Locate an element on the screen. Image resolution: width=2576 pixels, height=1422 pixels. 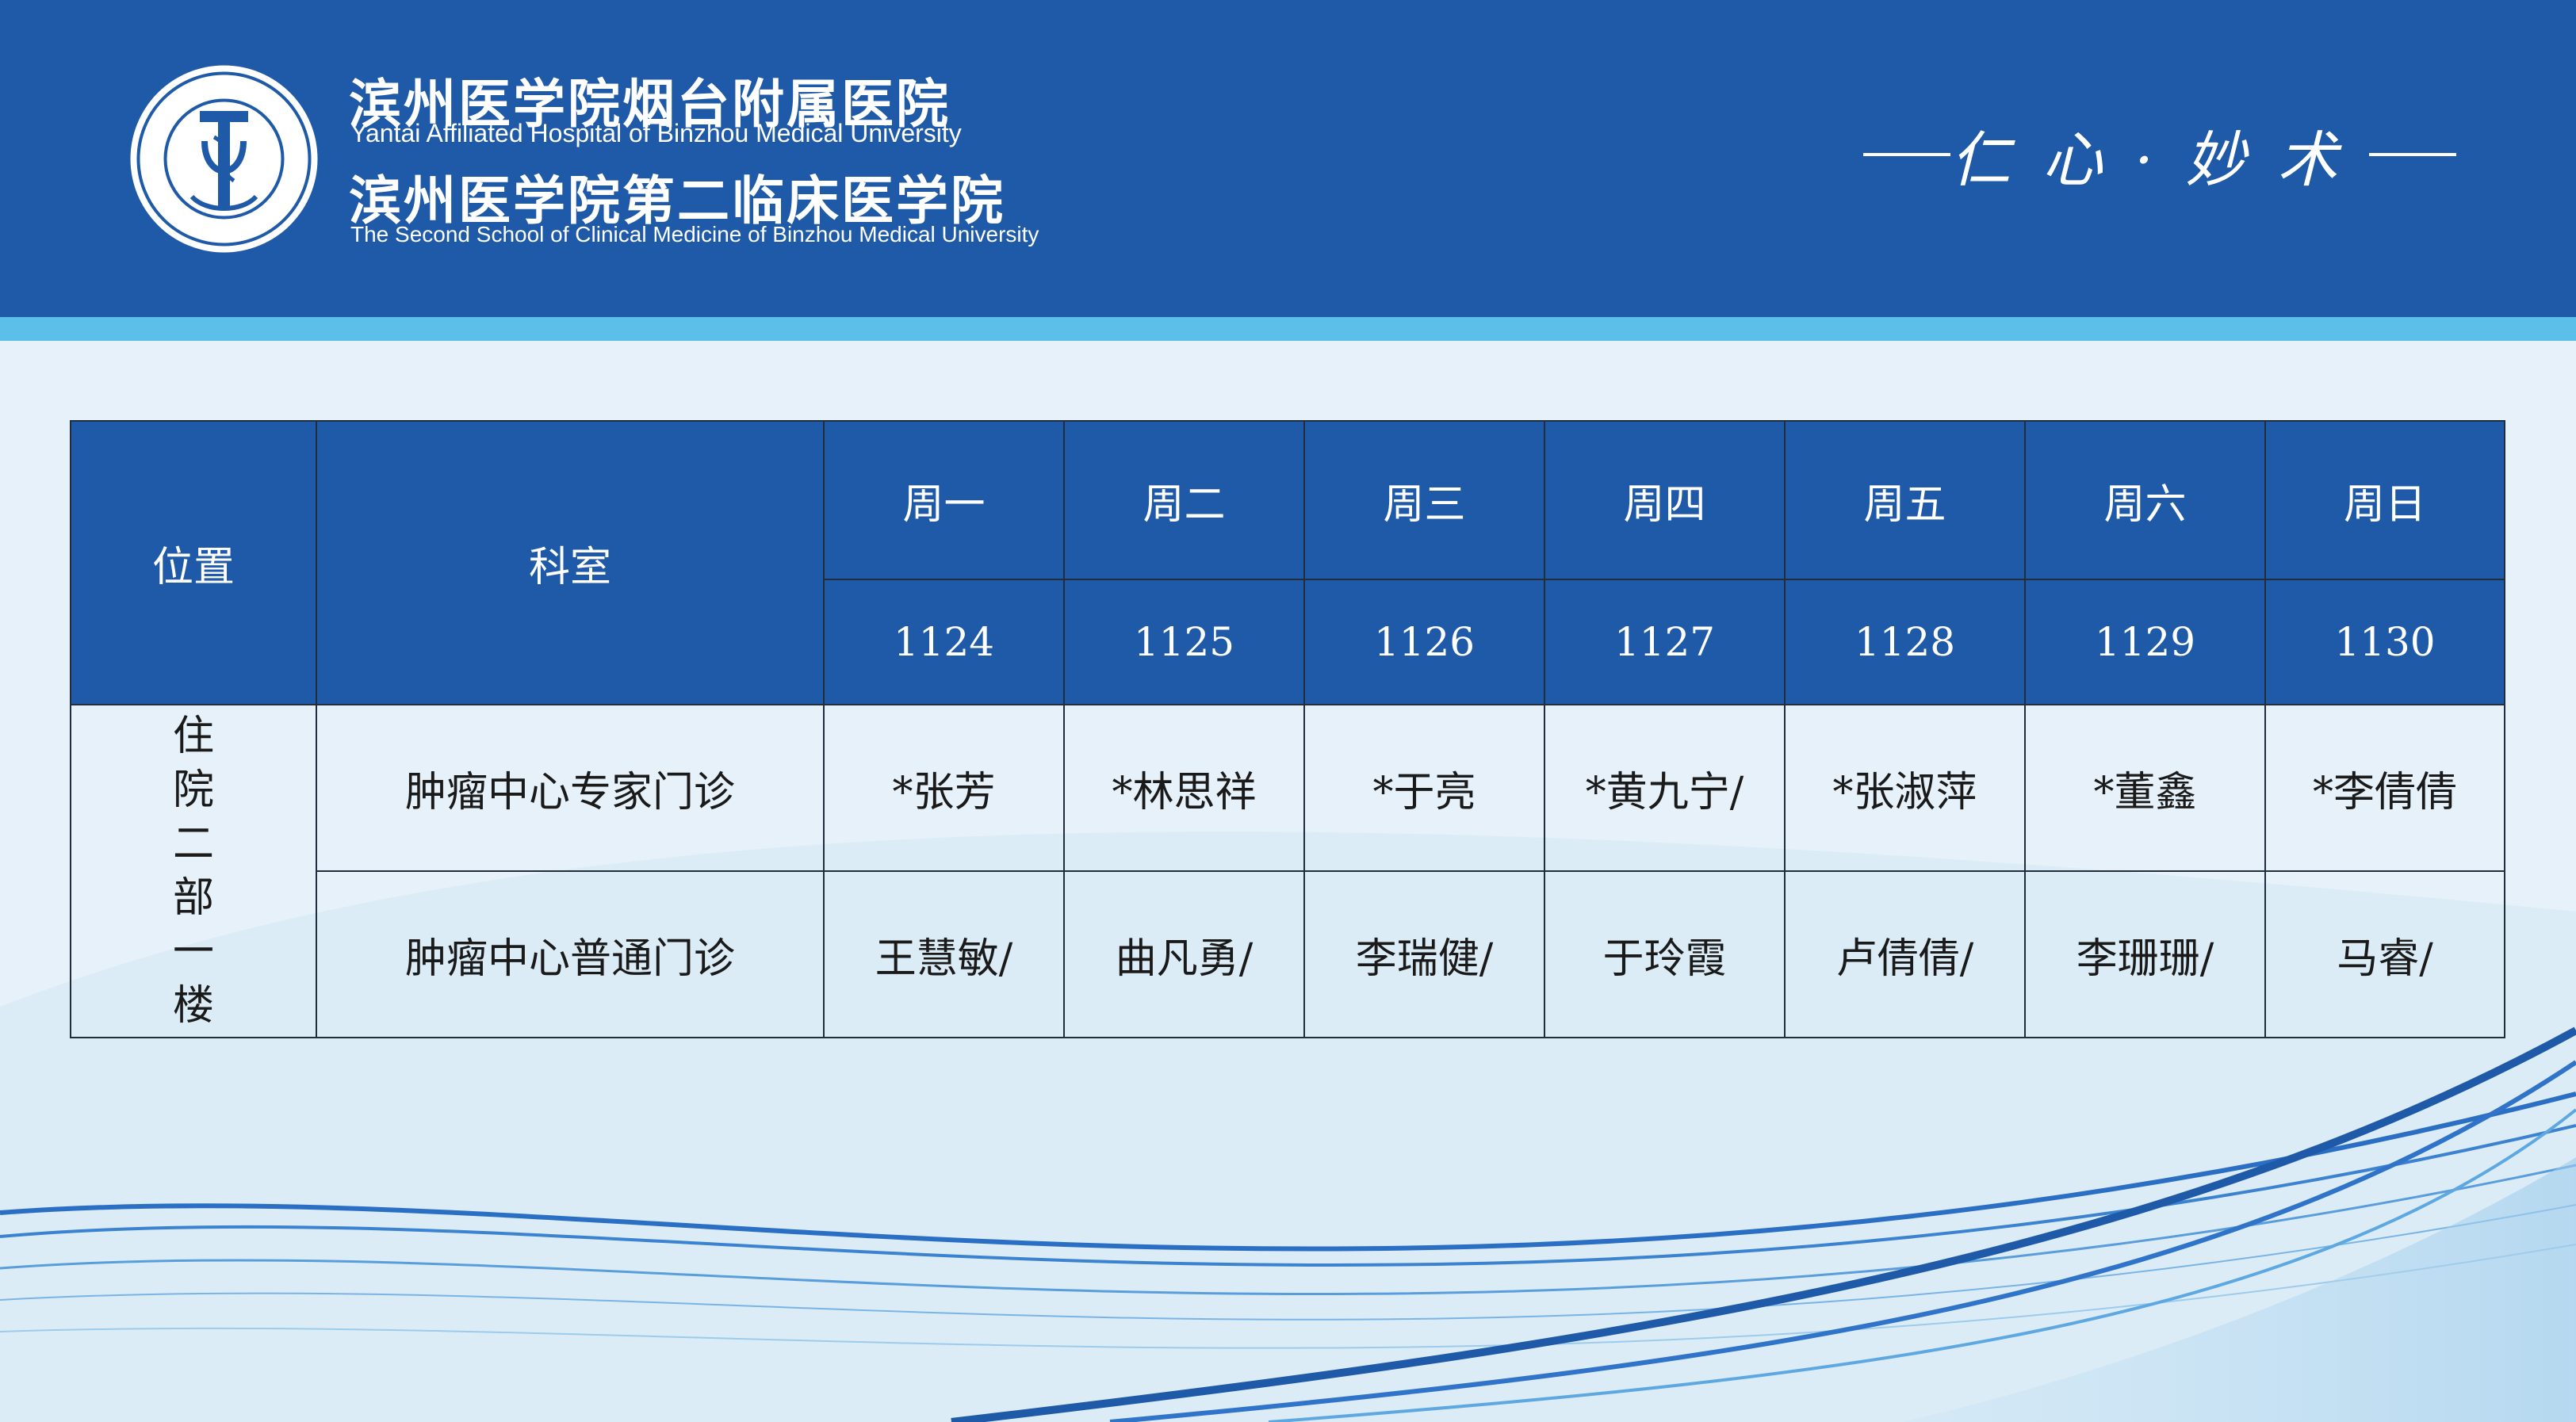
motto-text: 仁心·妙术 is located at coordinates (2160, 159).